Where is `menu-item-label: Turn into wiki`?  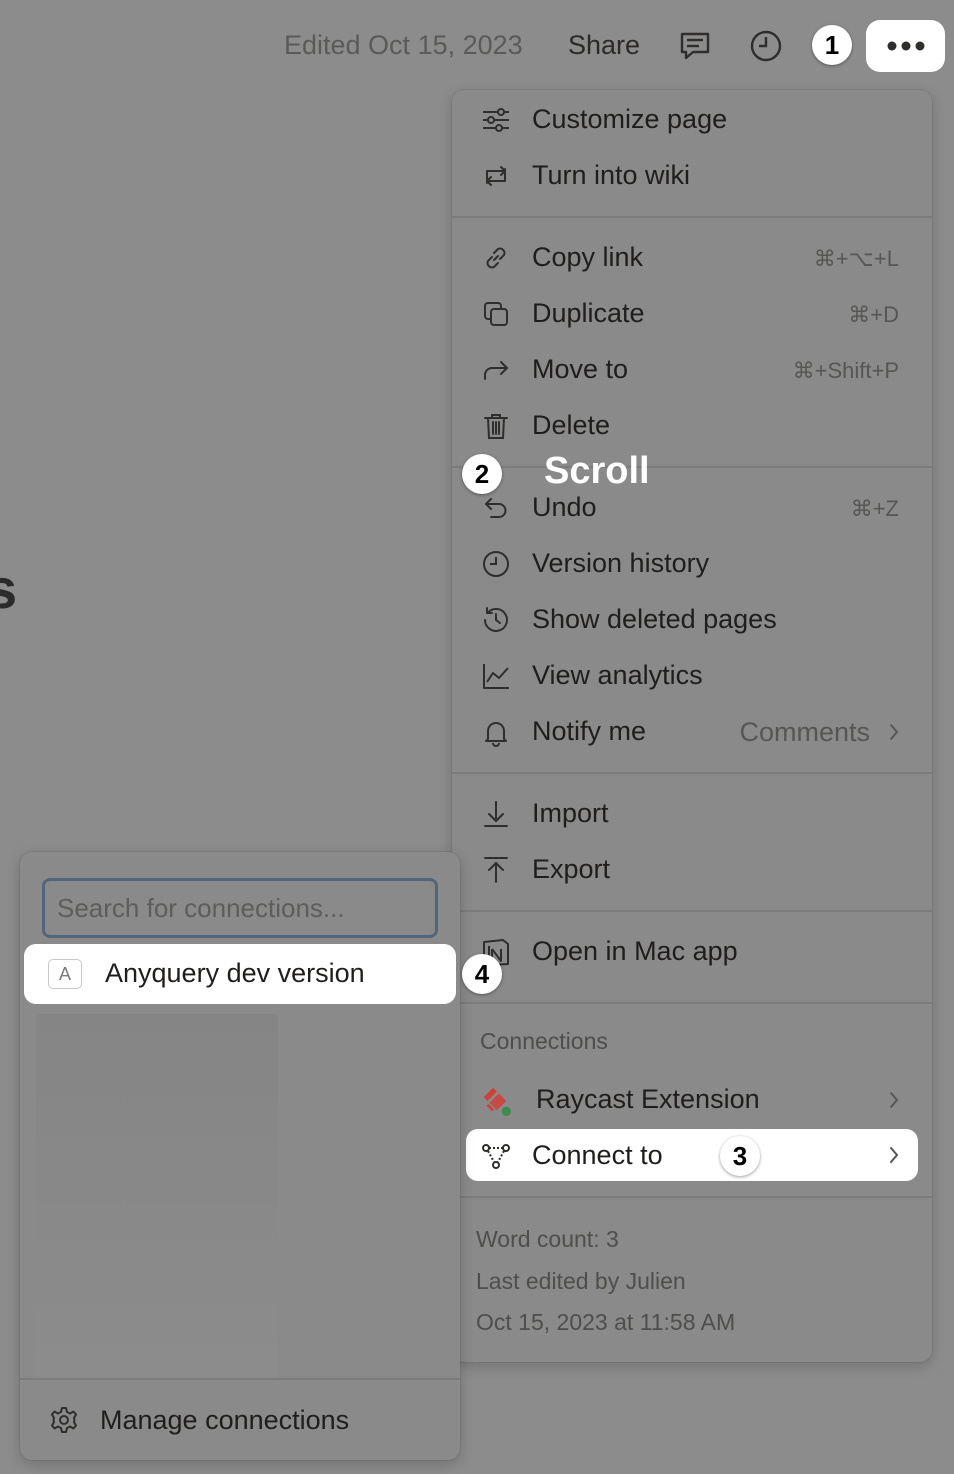
menu-item-label: Turn into wiki is located at coordinates (611, 175).